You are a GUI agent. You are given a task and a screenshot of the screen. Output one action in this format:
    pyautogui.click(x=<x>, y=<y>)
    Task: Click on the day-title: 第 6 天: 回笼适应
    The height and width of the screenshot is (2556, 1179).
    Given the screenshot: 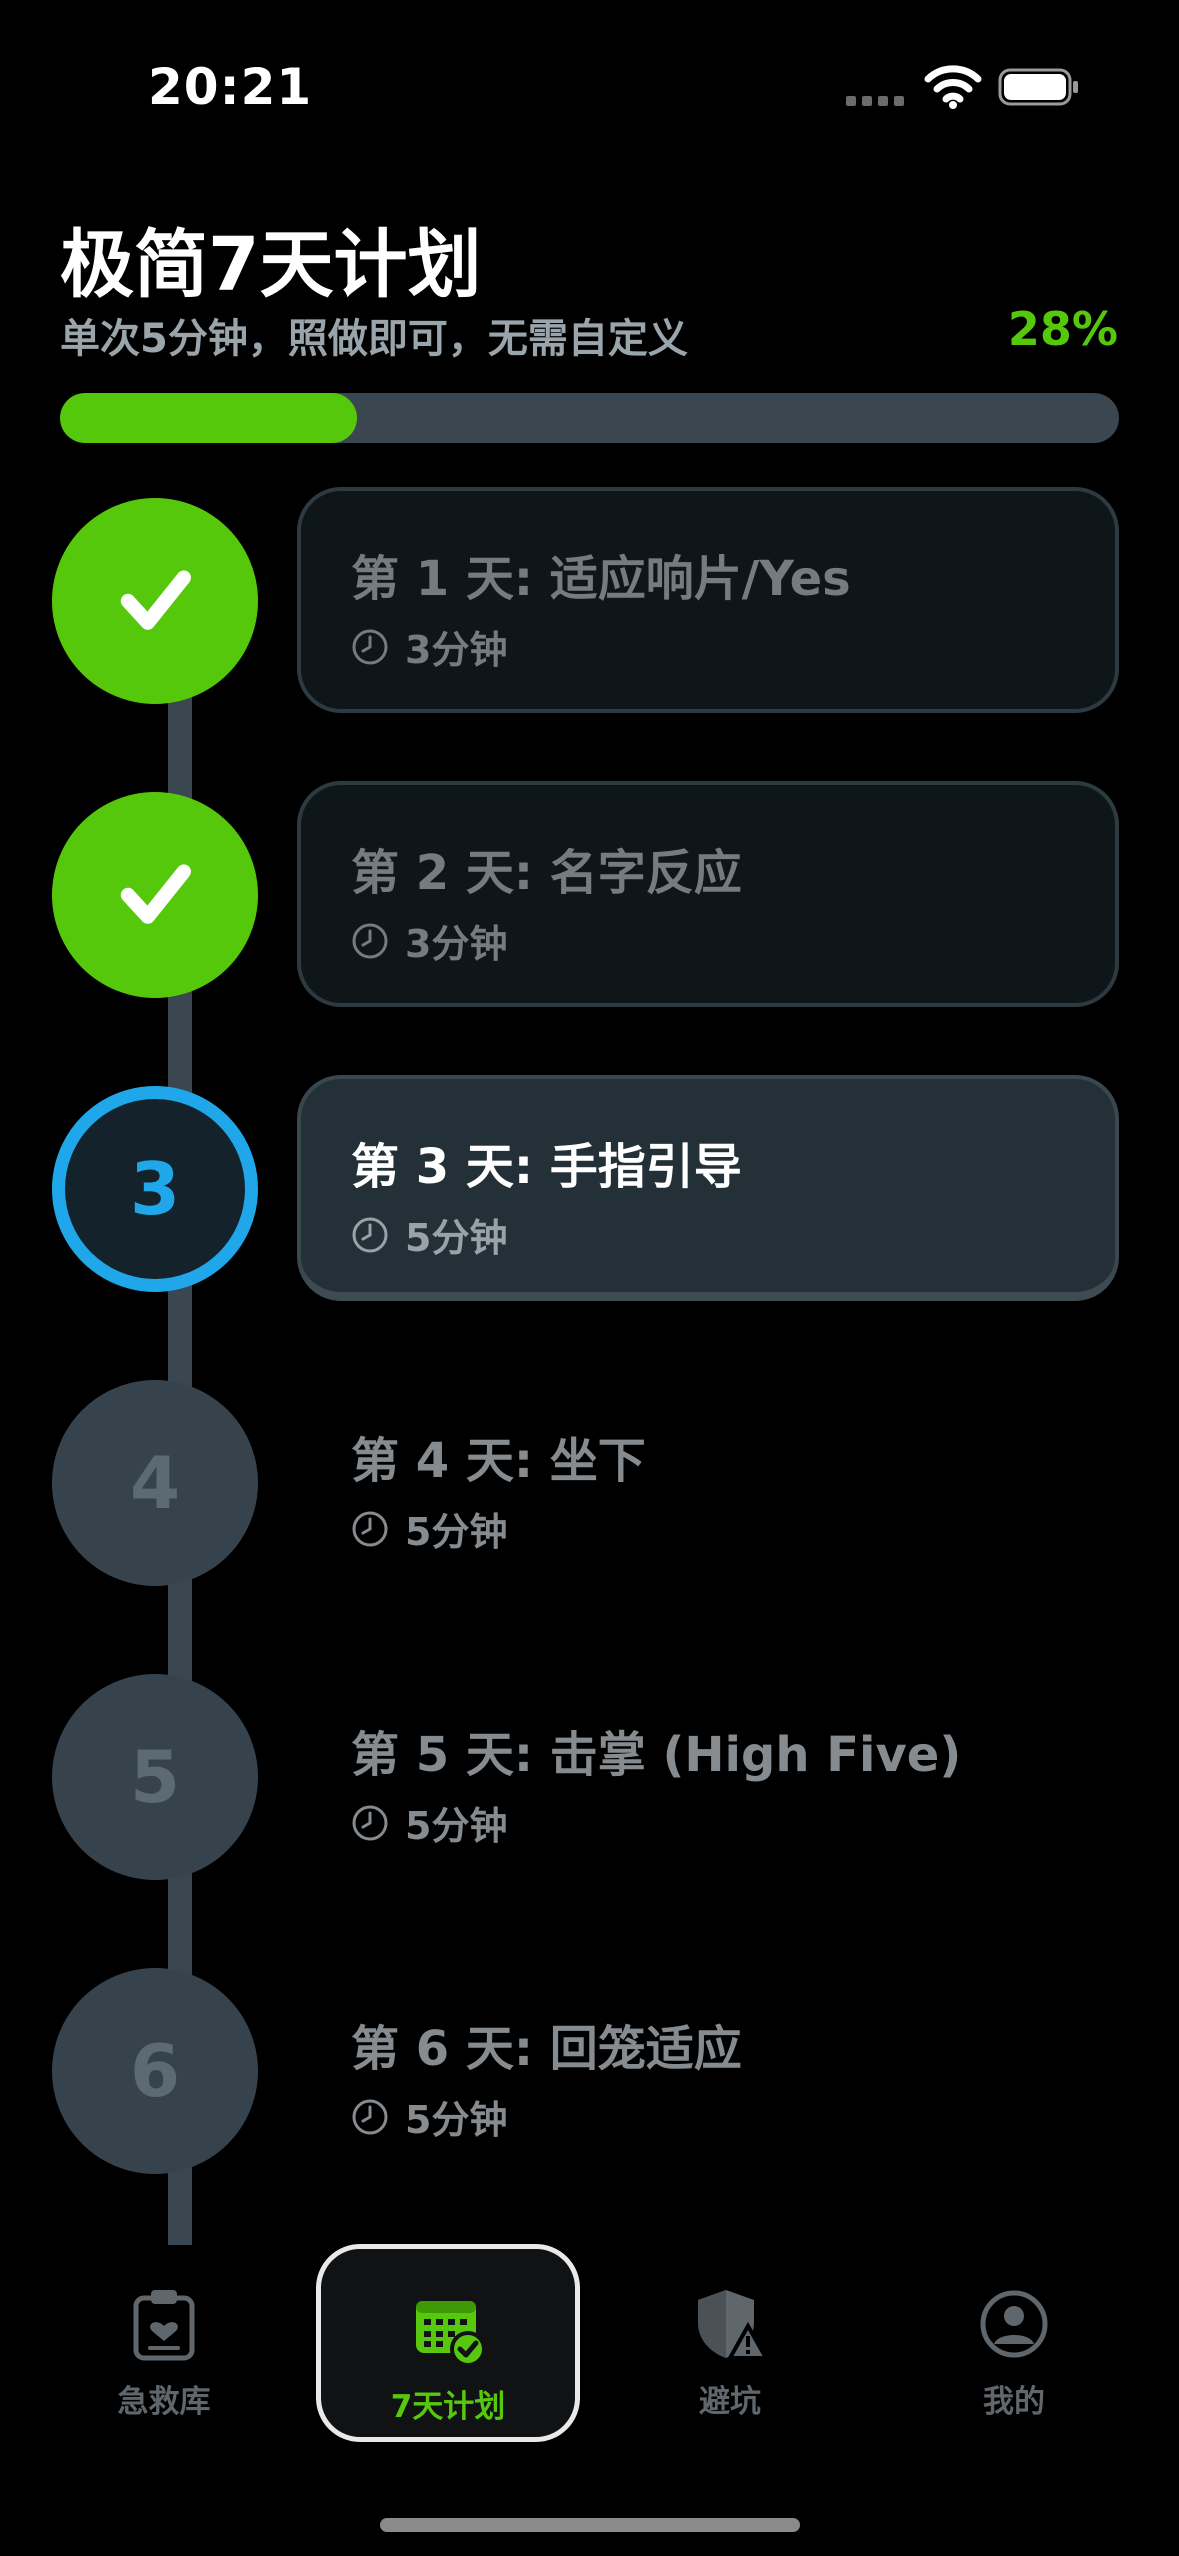 What is the action you would take?
    pyautogui.click(x=546, y=2049)
    